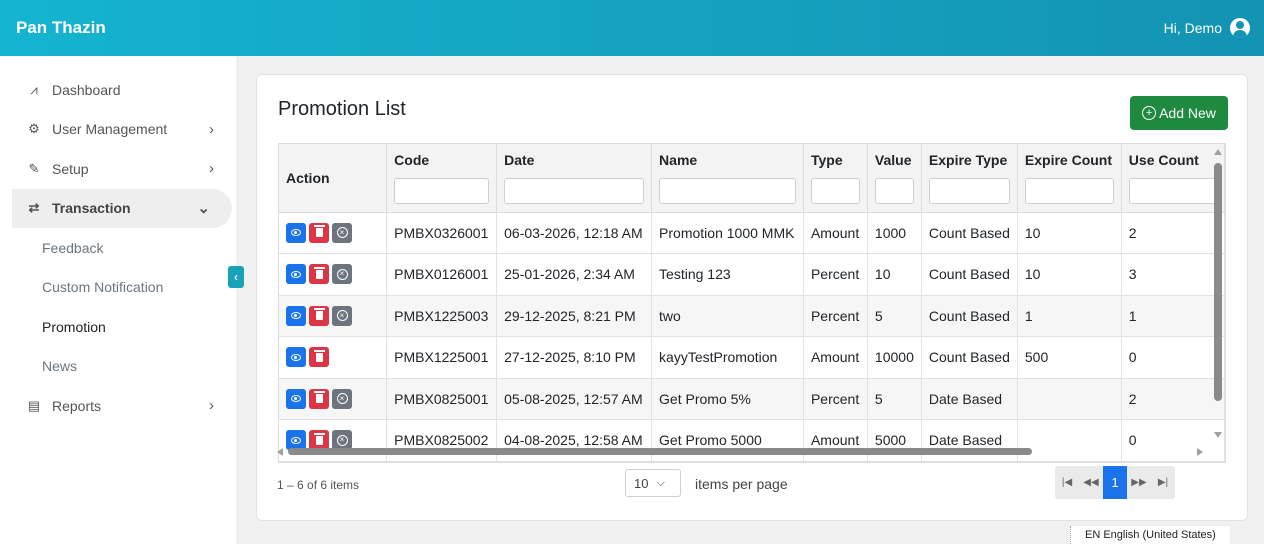 The image size is (1264, 544). Describe the element at coordinates (632, 28) in the screenshot. I see `top-bar: Pan Thazin Hi, Demo` at that location.